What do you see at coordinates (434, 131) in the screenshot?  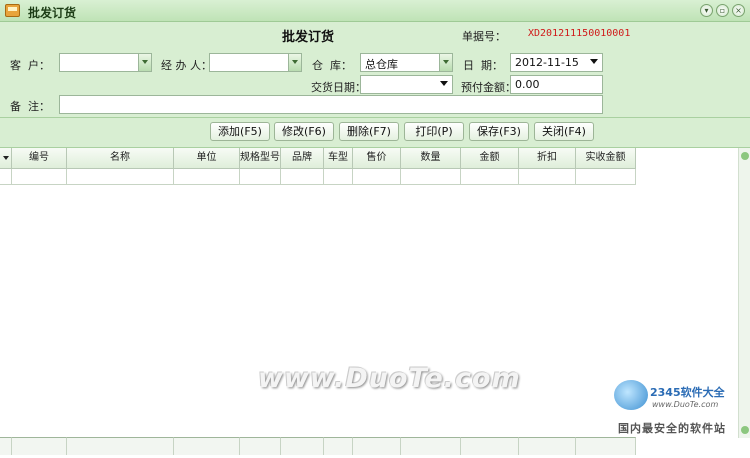 I see `print-button: 打印(P)` at bounding box center [434, 131].